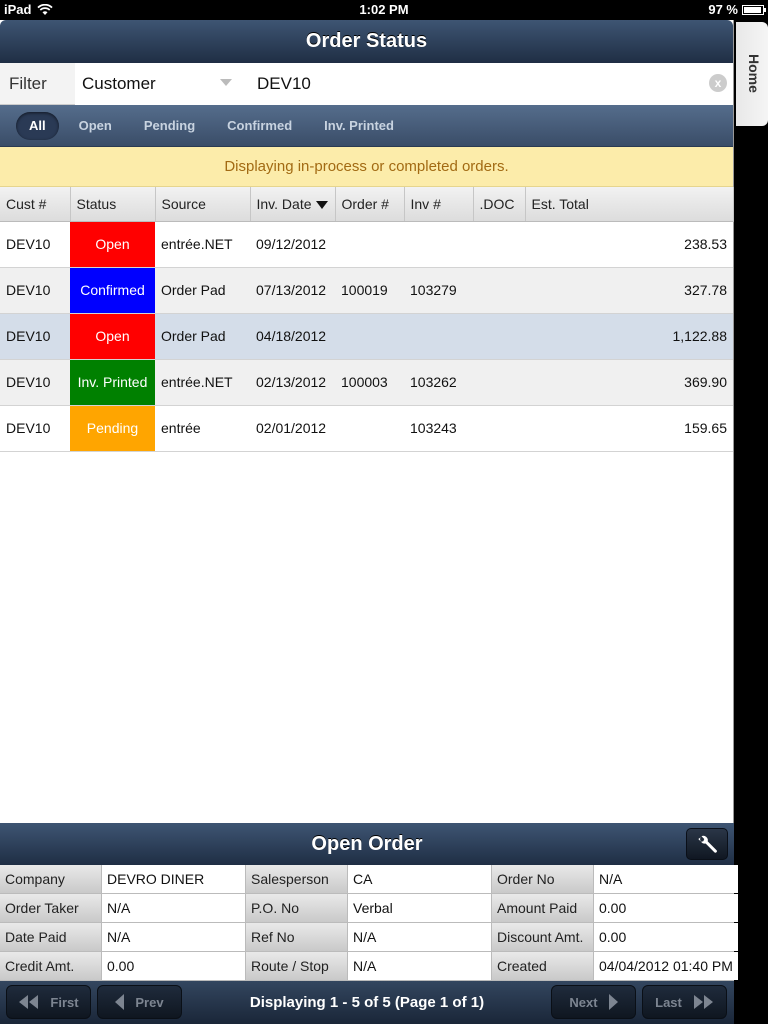  What do you see at coordinates (95, 126) in the screenshot?
I see `segment-open: Open` at bounding box center [95, 126].